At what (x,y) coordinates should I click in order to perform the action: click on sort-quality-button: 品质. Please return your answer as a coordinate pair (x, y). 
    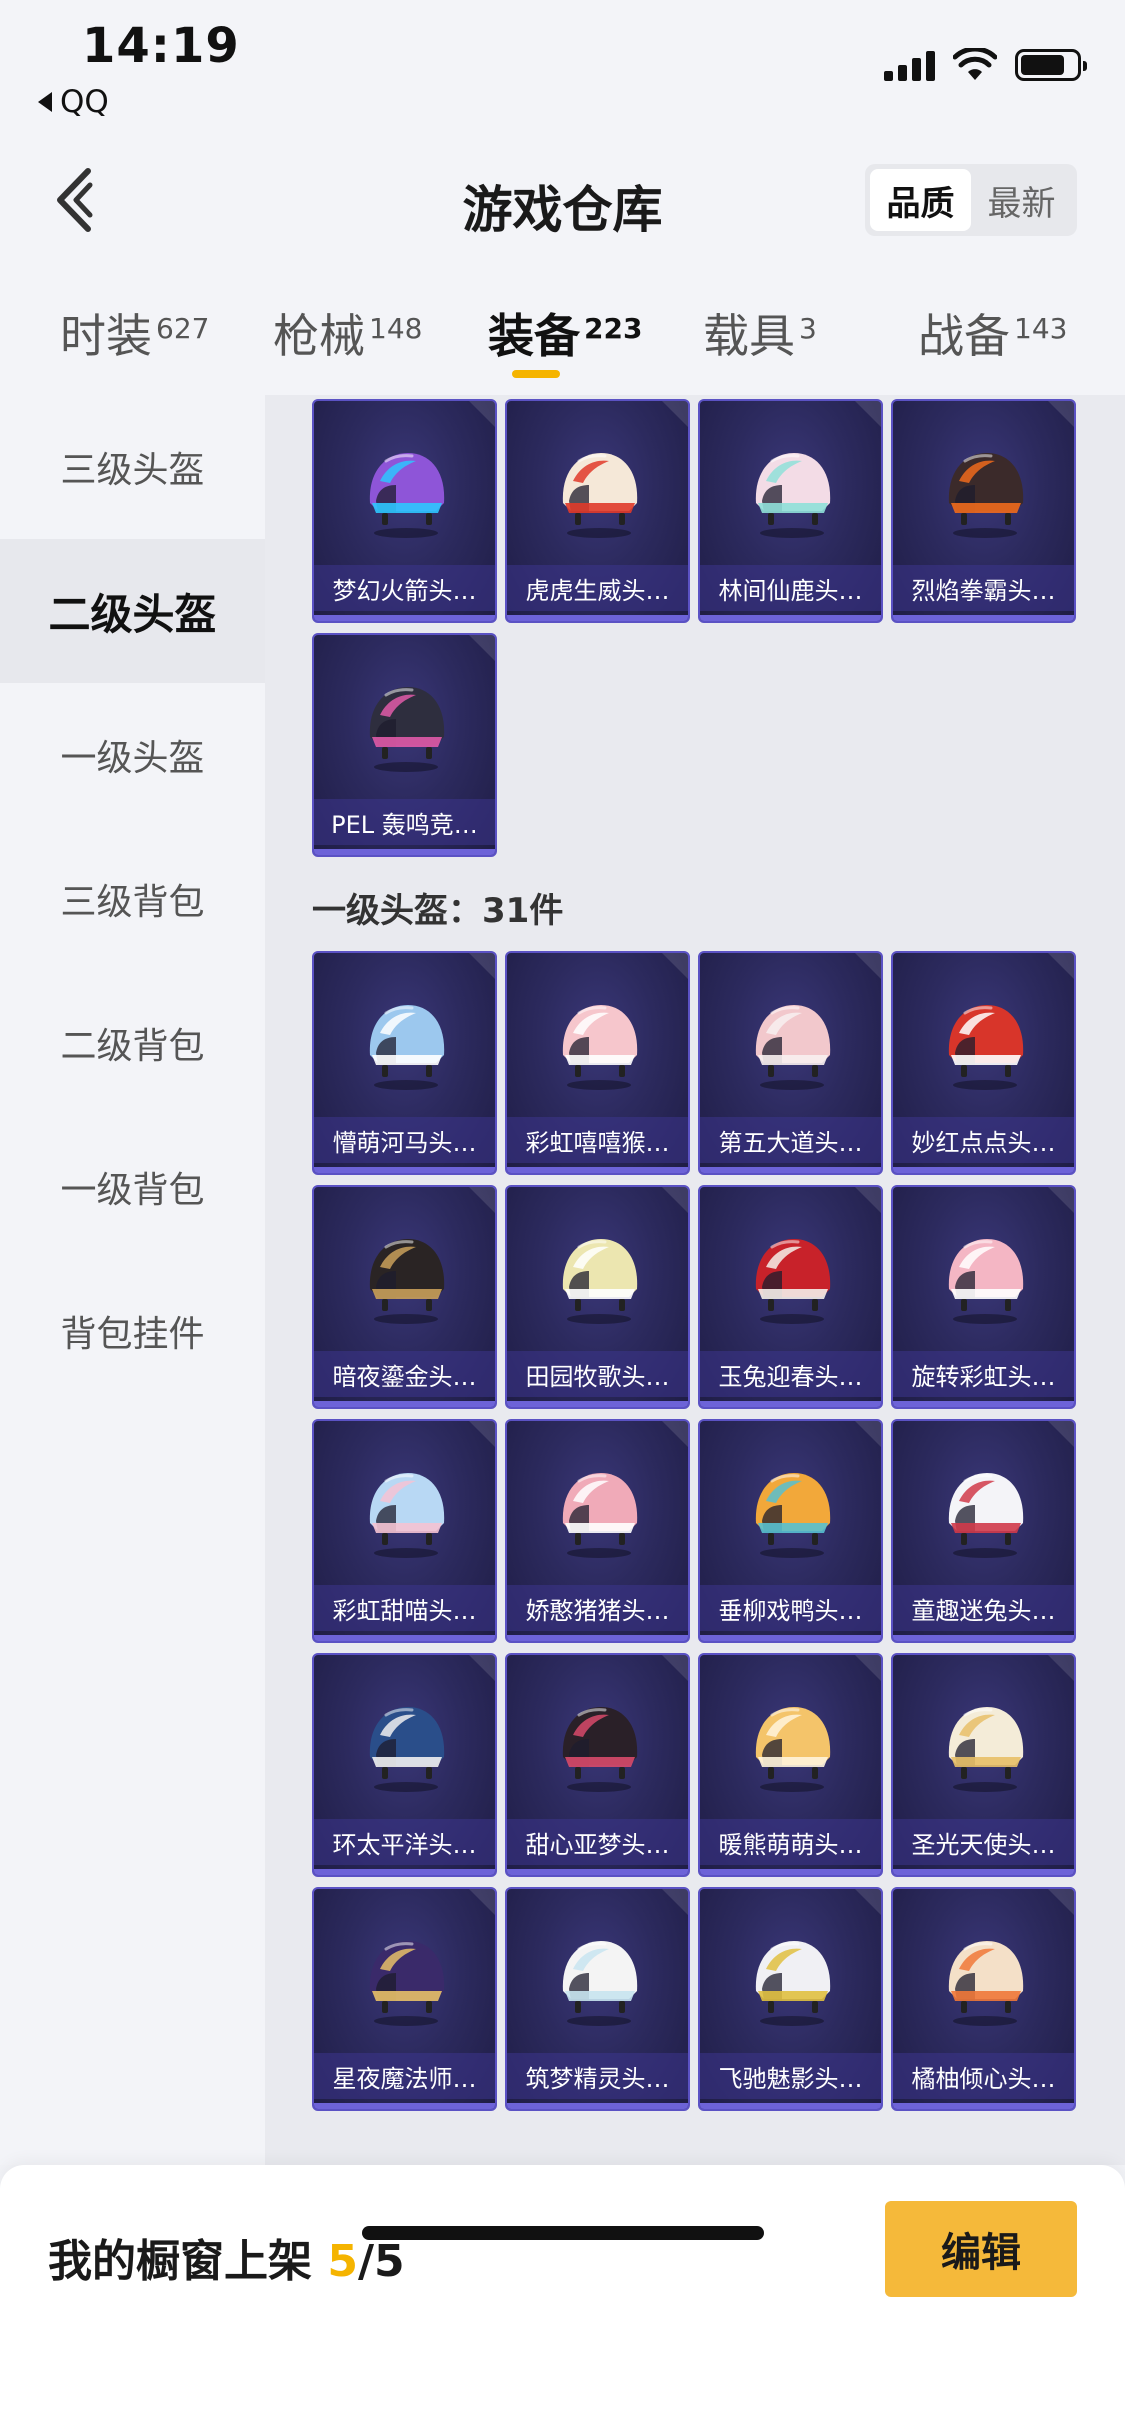
    Looking at the image, I should click on (920, 200).